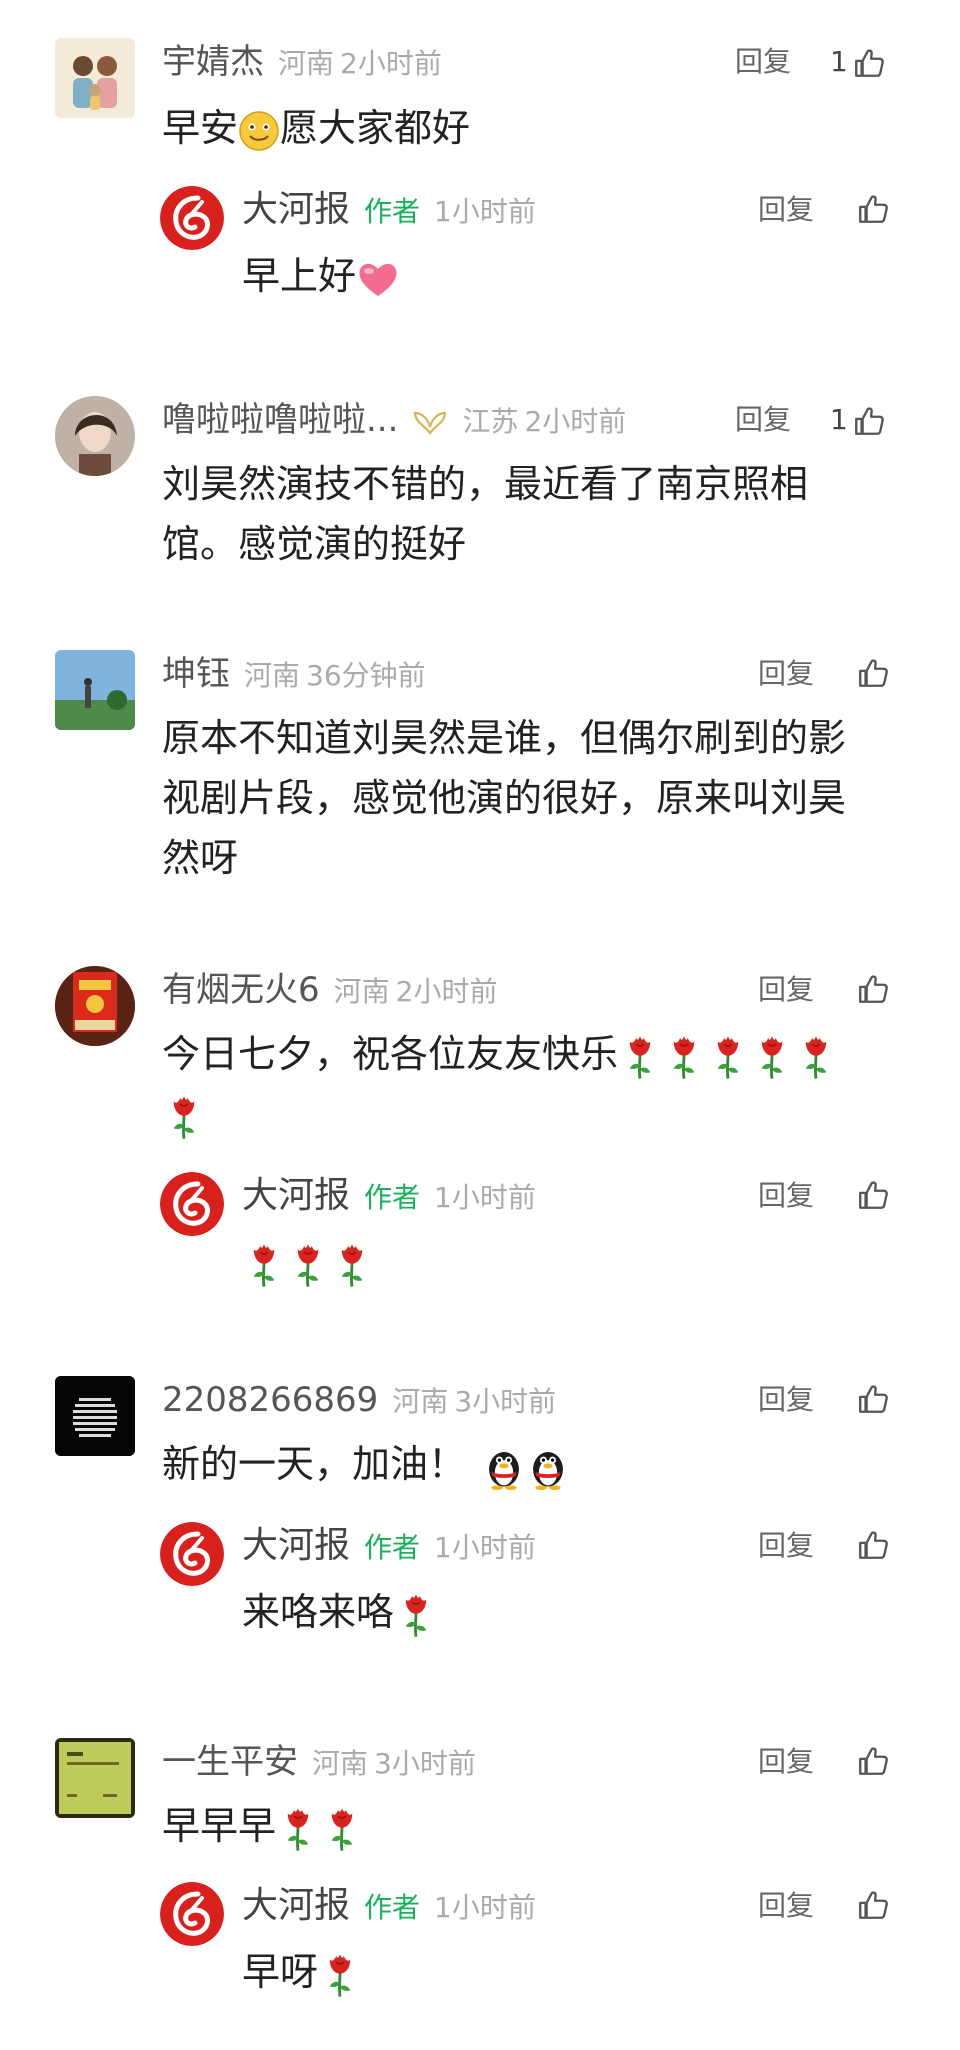 Image resolution: width=960 pixels, height=2050 pixels. I want to click on comment-text: 早安 愿大家都好, so click(316, 128).